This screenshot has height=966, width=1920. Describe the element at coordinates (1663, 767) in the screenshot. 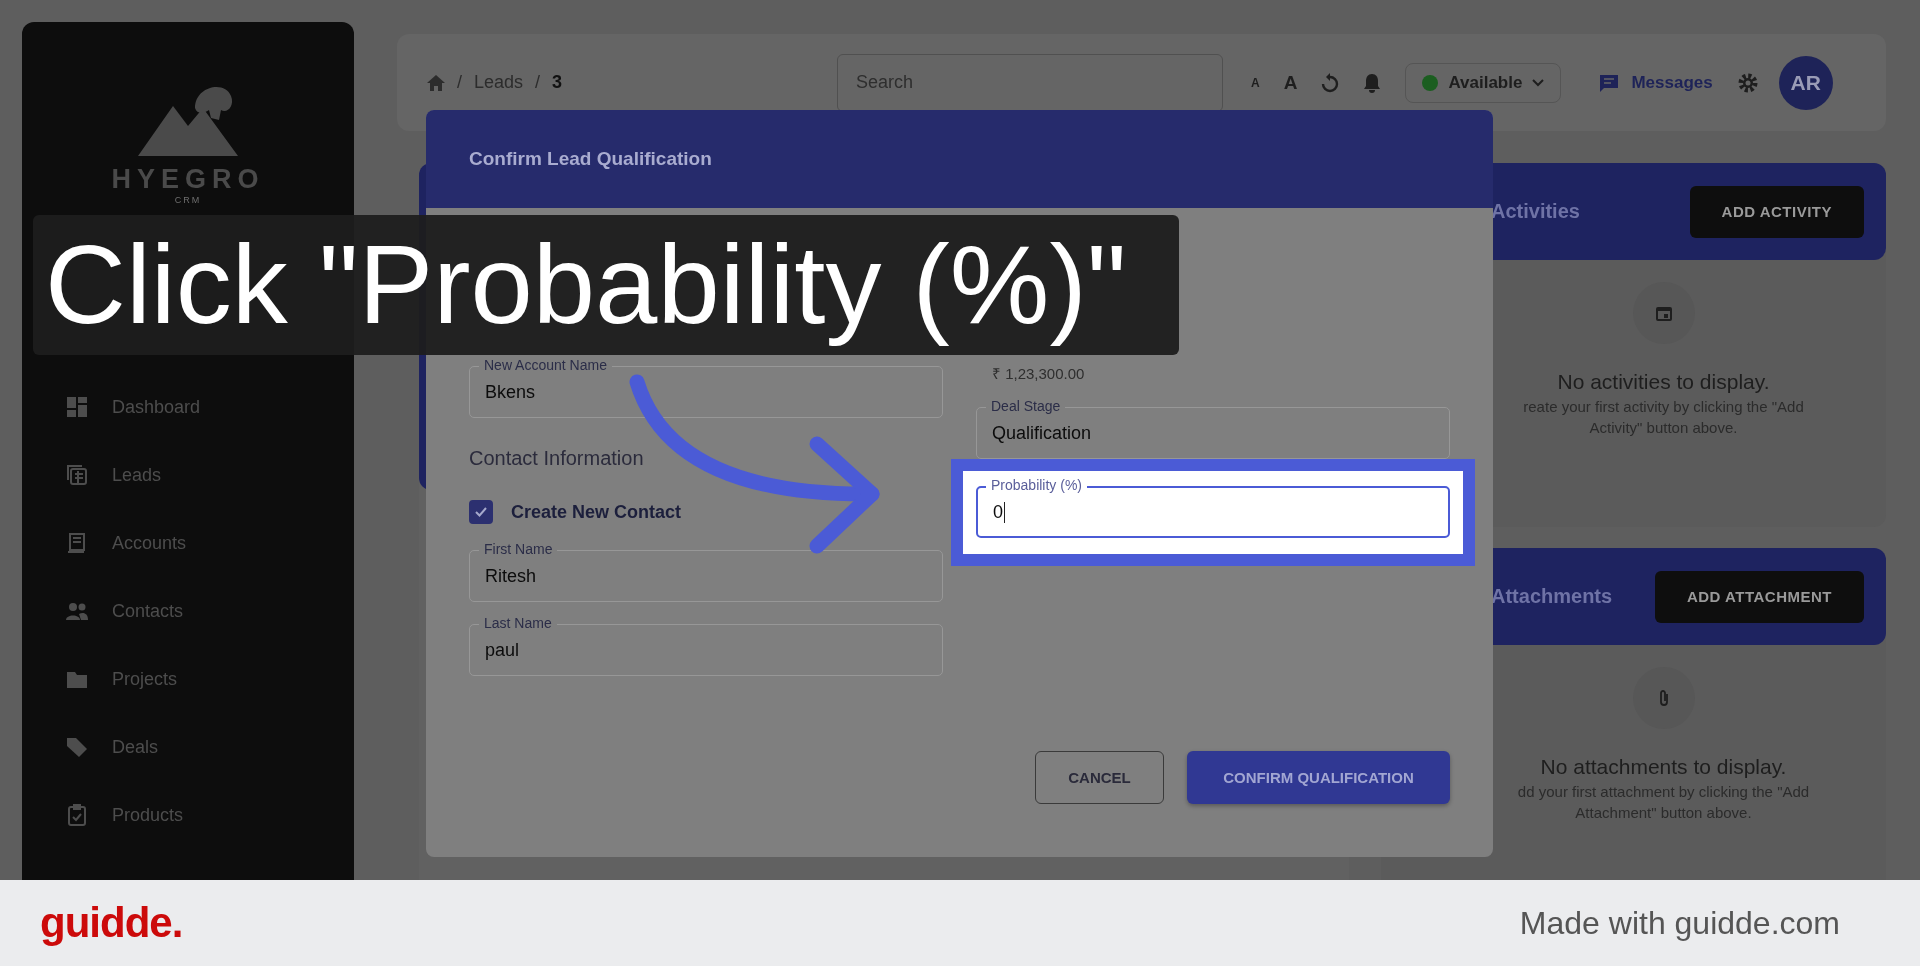

I see `empty-state-title: No attachments to display.` at that location.